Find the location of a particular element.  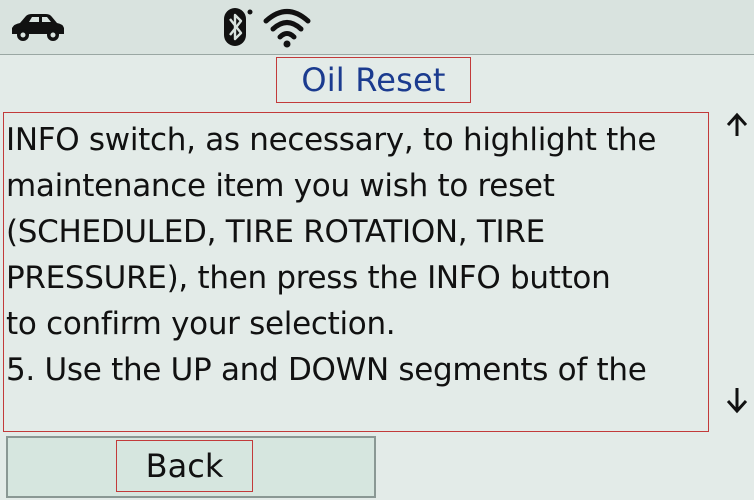

status-bar is located at coordinates (377, 27).